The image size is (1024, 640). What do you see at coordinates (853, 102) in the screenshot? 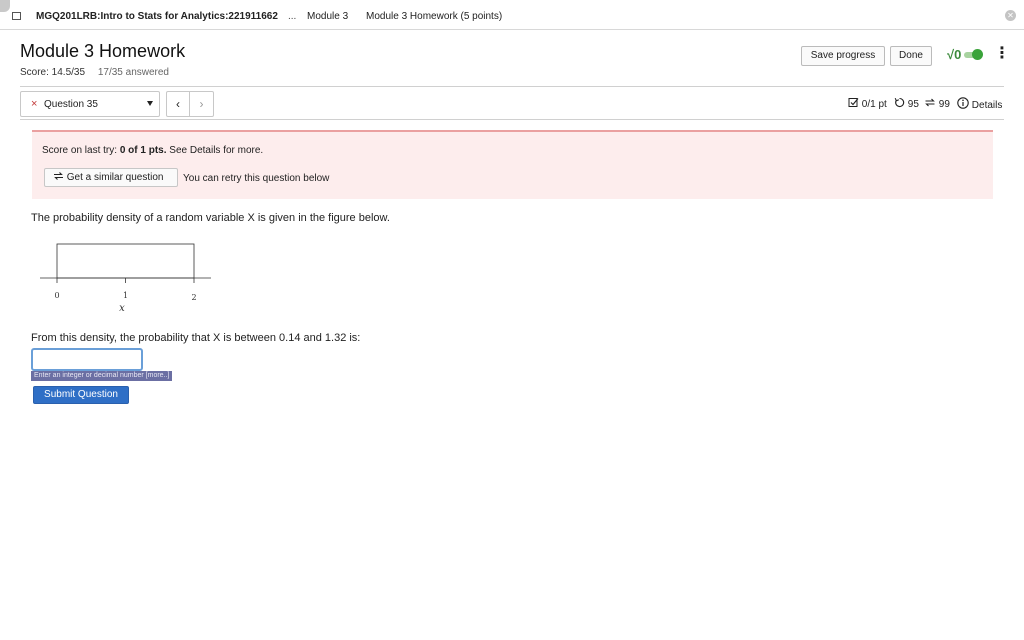
I see `checkbox-edit-icon` at bounding box center [853, 102].